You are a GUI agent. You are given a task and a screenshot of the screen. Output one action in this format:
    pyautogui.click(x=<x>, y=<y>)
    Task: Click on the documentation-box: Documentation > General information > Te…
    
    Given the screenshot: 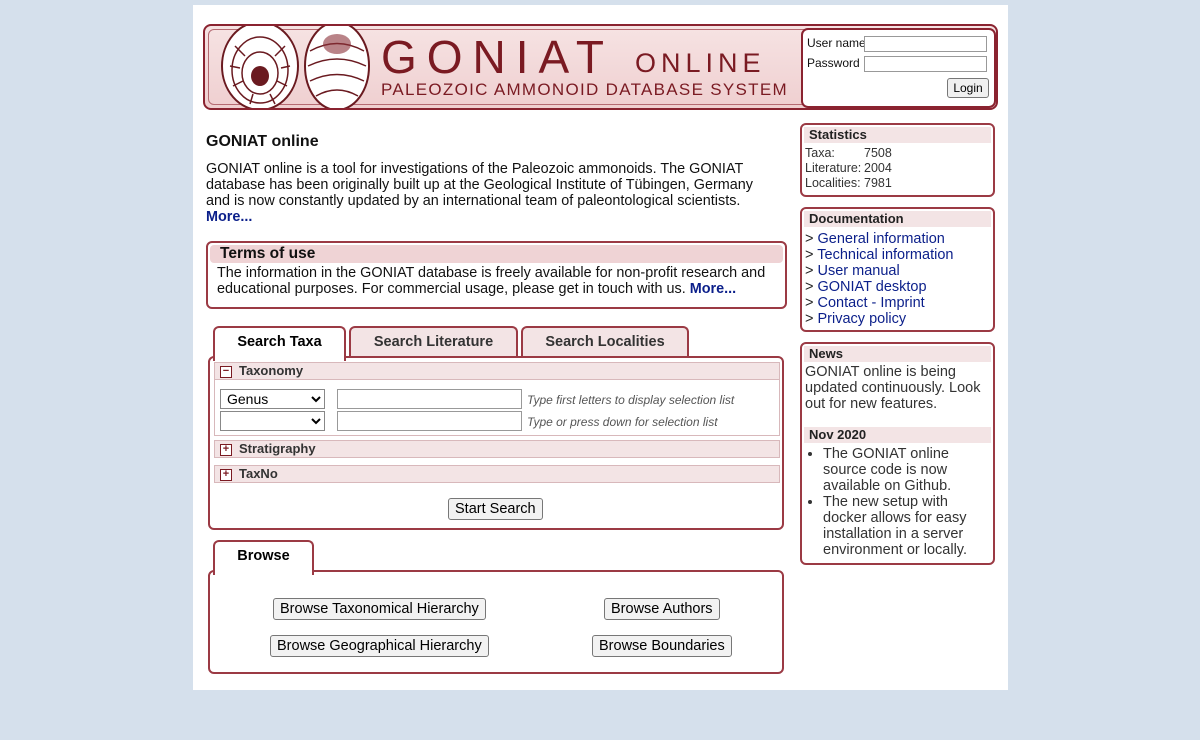 What is the action you would take?
    pyautogui.click(x=897, y=269)
    